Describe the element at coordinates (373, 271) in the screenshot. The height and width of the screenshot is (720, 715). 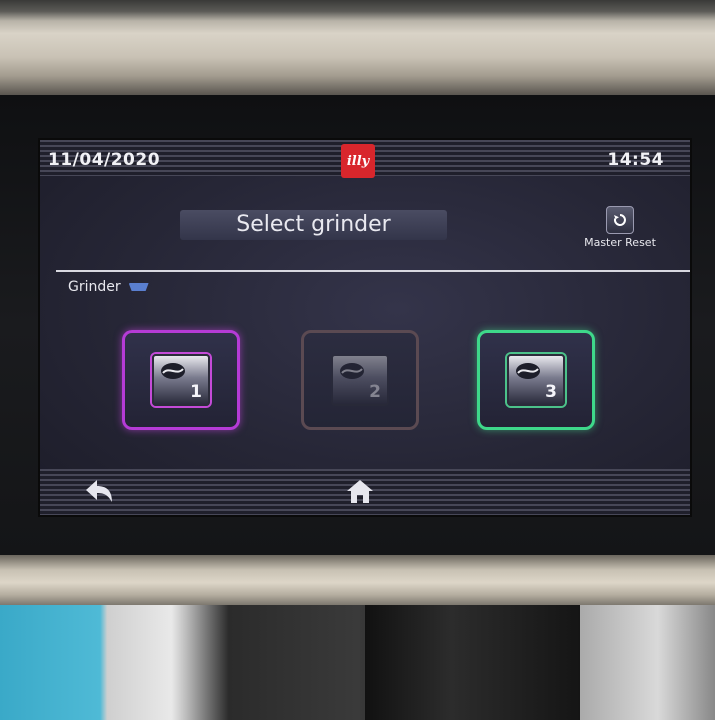
I see `section-divider` at that location.